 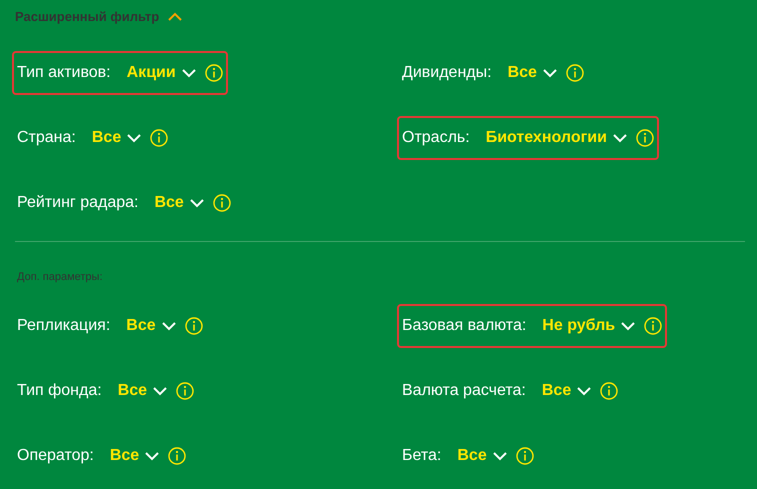 I want to click on filter-label: Оператор:, so click(x=55, y=456).